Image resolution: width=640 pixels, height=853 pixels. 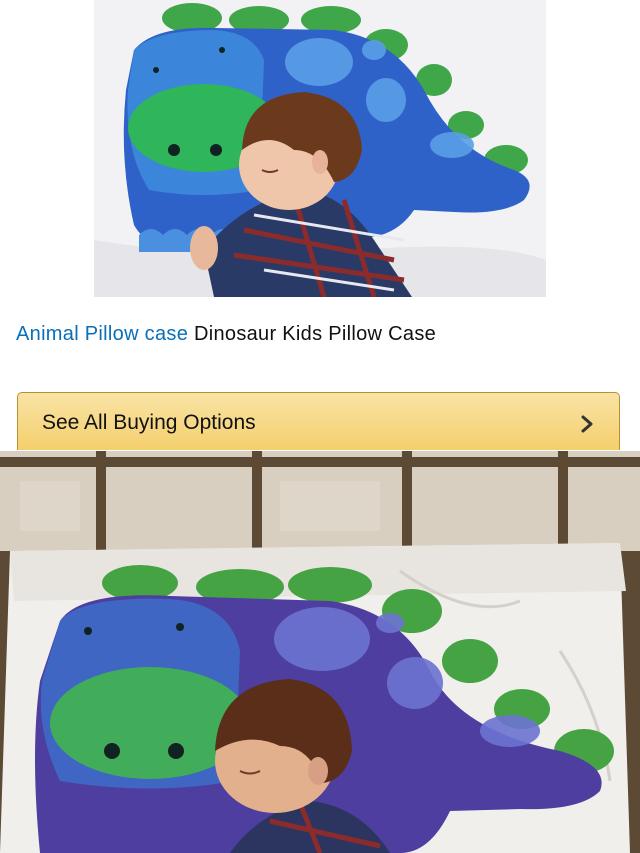 What do you see at coordinates (315, 334) in the screenshot?
I see `product-title-text: Dinosaur Kids Pillow Case` at bounding box center [315, 334].